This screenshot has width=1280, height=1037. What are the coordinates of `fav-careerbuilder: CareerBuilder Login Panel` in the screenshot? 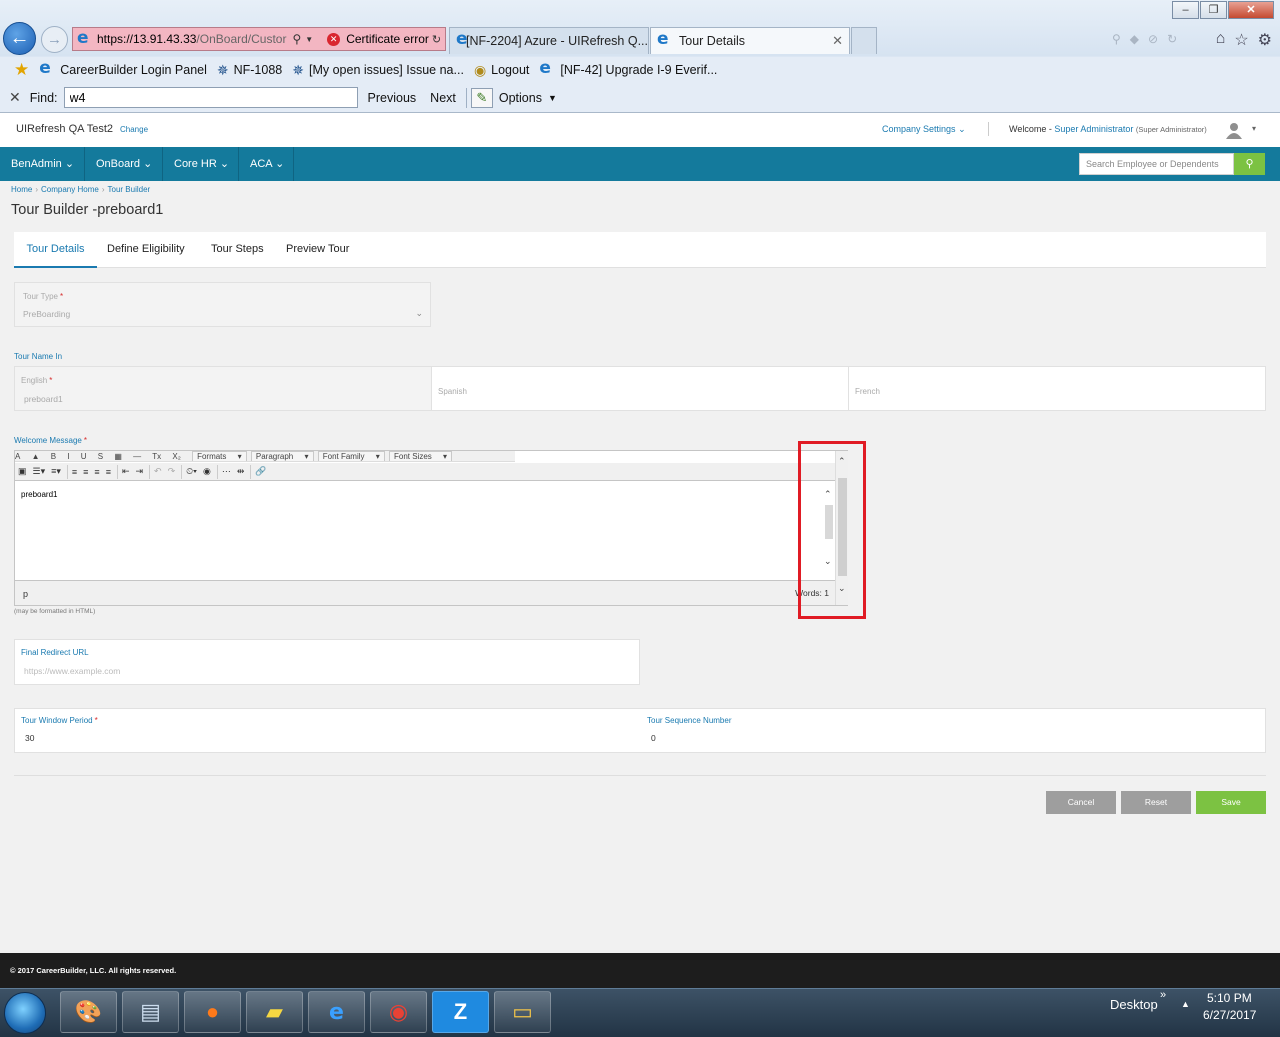 It's located at (123, 68).